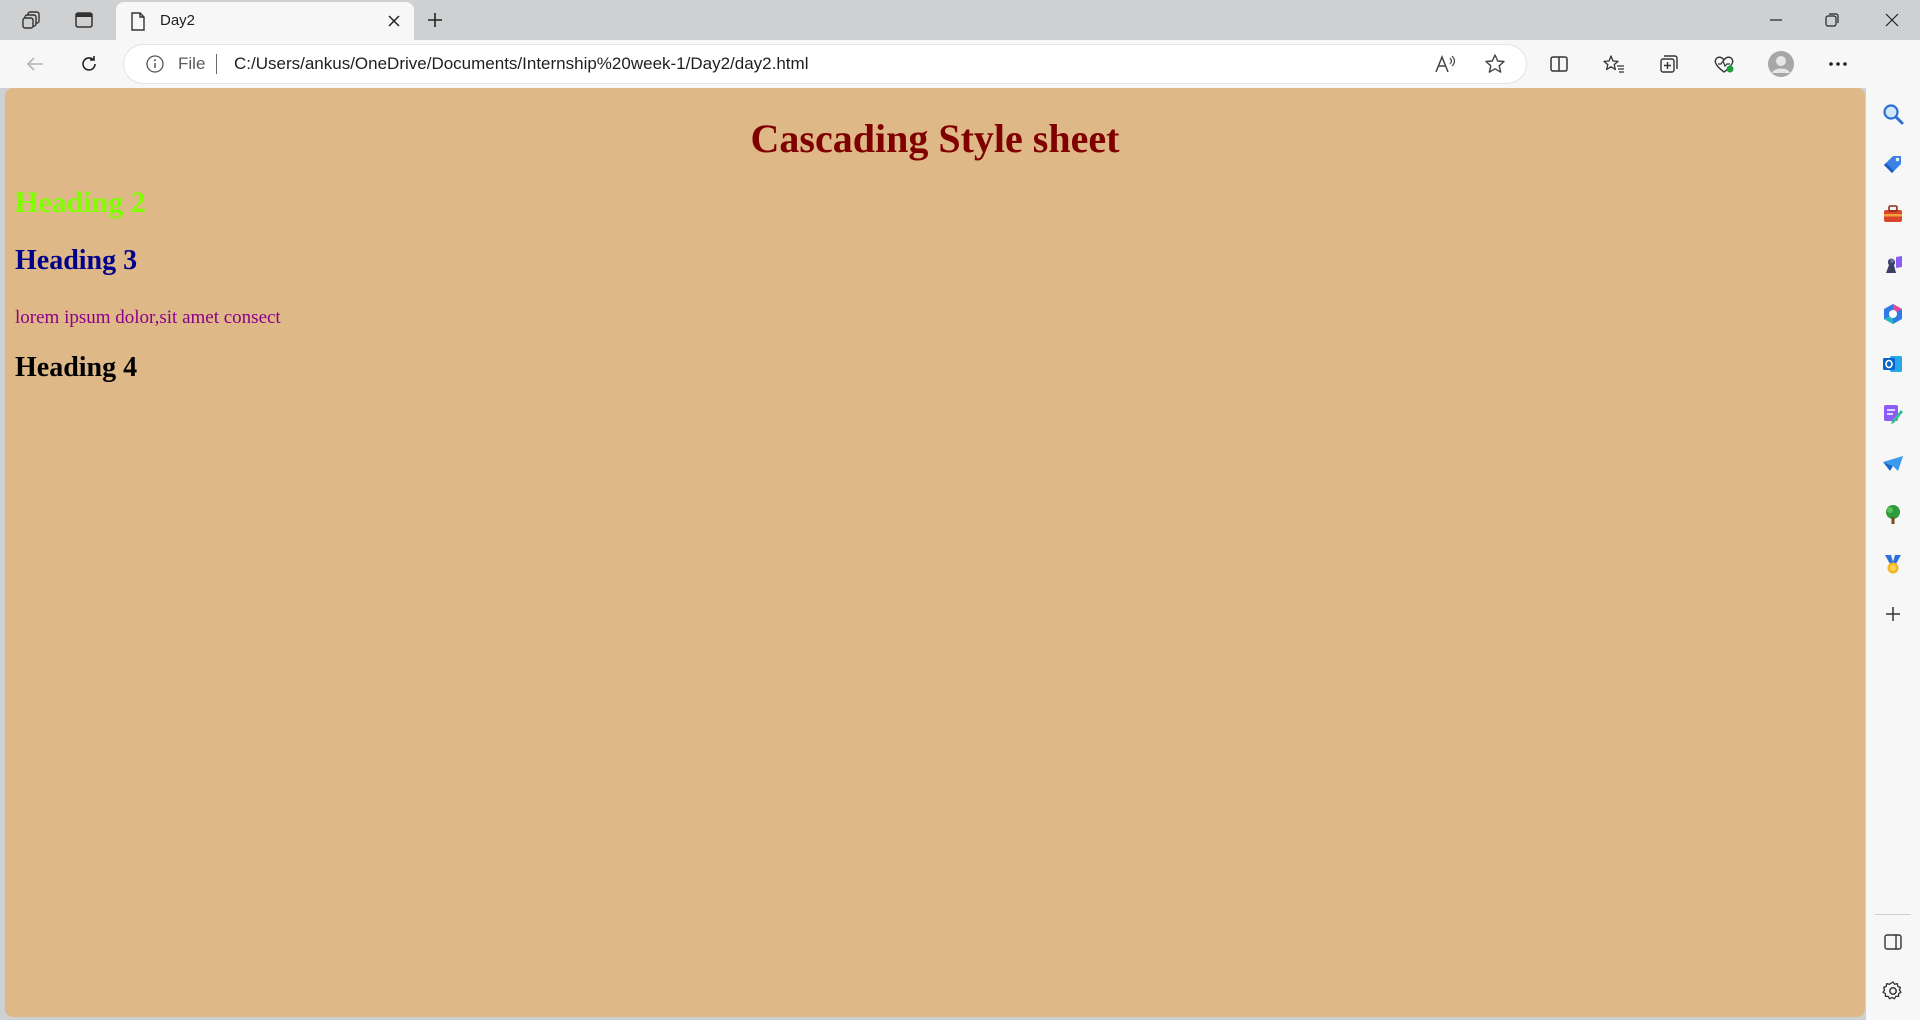 The width and height of the screenshot is (1920, 1020). What do you see at coordinates (138, 21) in the screenshot?
I see `page-icon` at bounding box center [138, 21].